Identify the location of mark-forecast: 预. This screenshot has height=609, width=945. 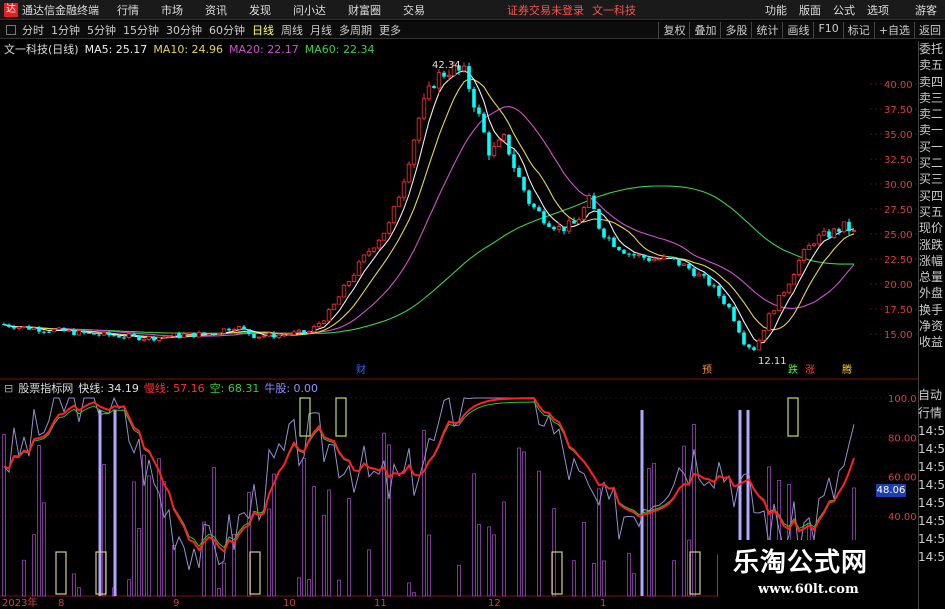
(707, 370).